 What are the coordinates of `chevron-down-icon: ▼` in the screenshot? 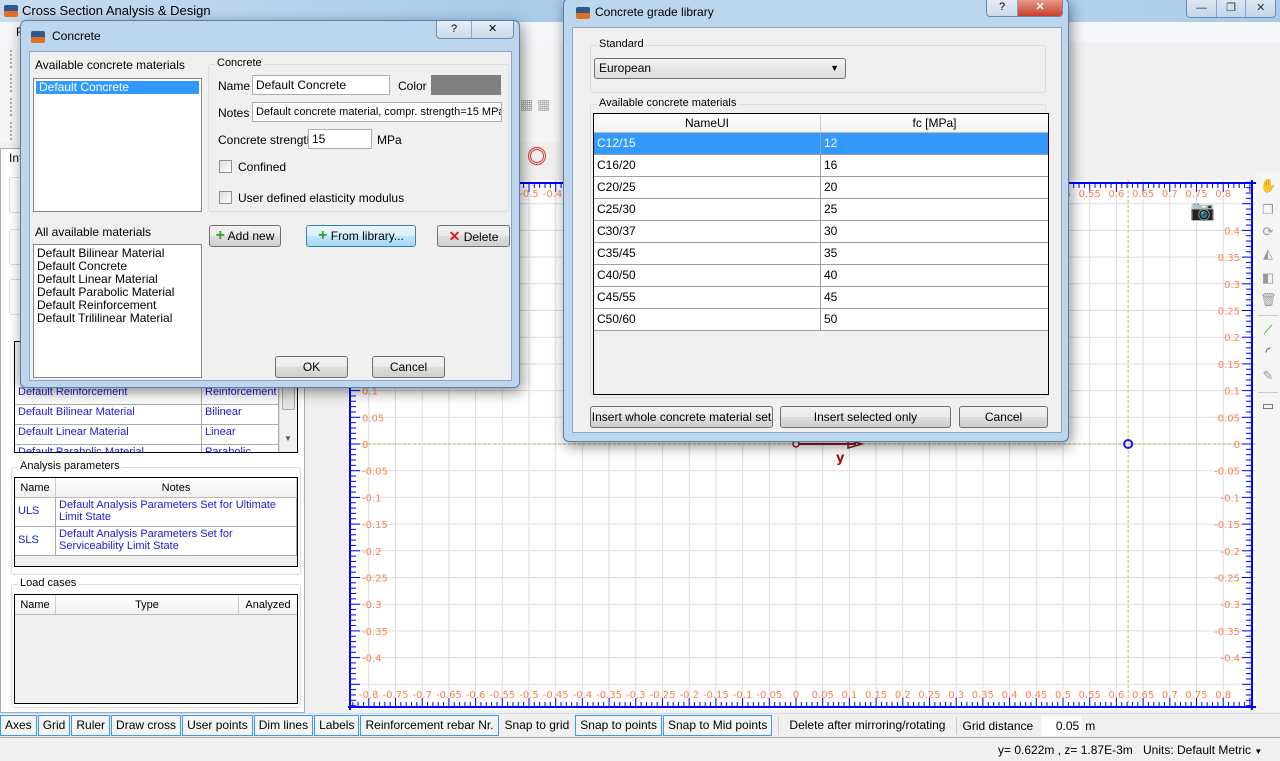 It's located at (834, 68).